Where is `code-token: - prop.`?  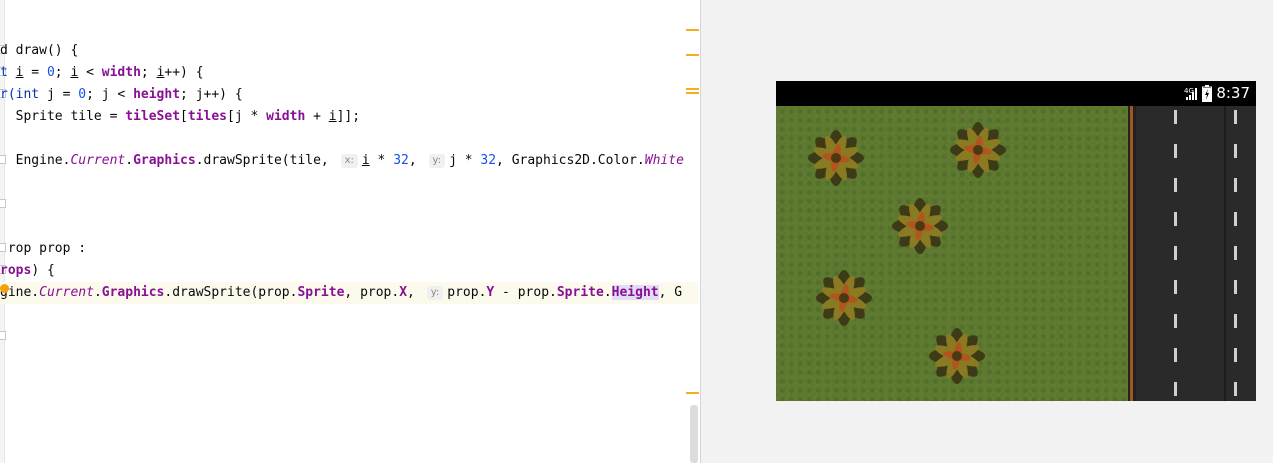 code-token: - prop. is located at coordinates (525, 292).